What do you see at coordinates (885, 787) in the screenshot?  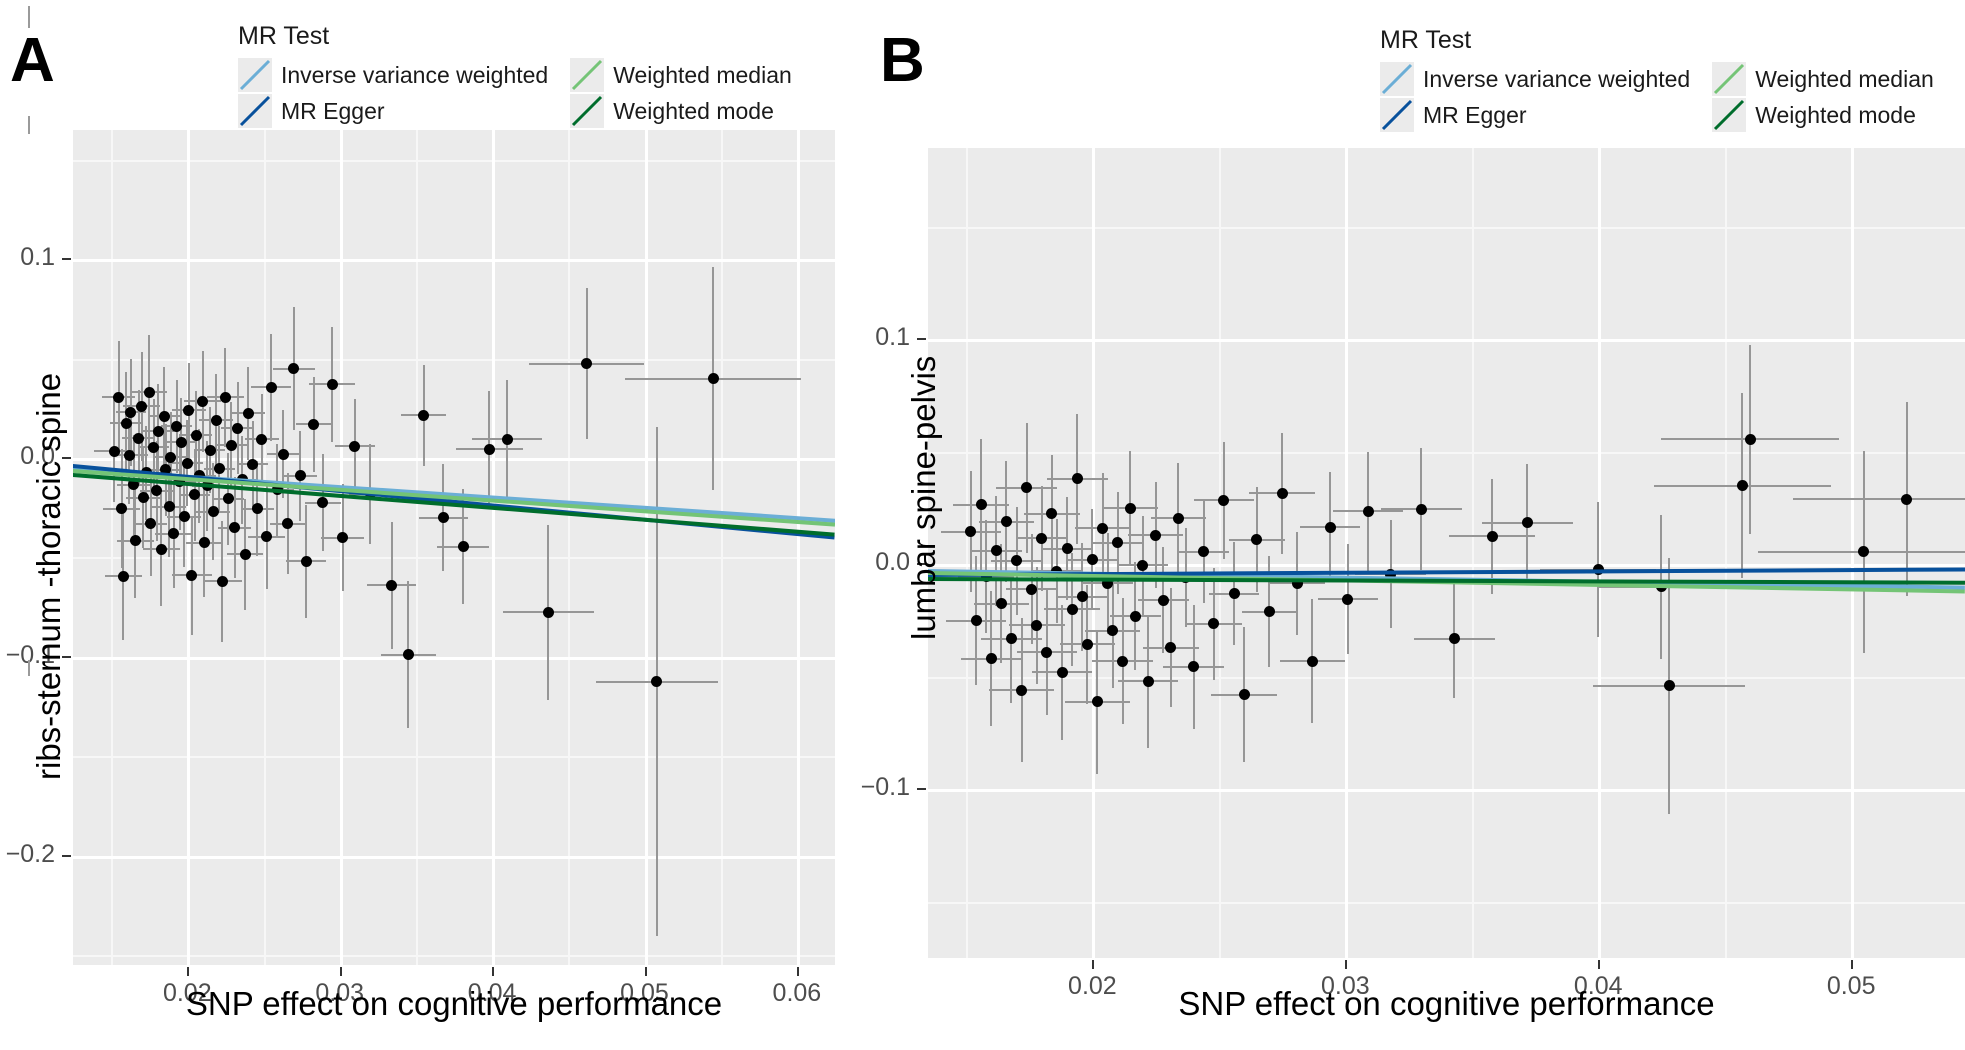 I see `y-tick-label: −0.1` at bounding box center [885, 787].